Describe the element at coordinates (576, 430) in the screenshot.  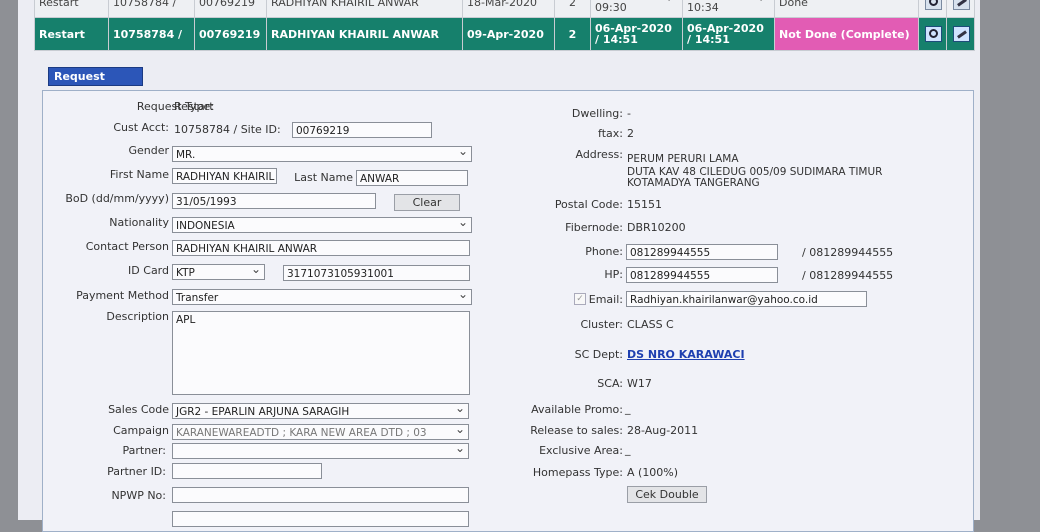
I see `release-label: Release to sales:` at that location.